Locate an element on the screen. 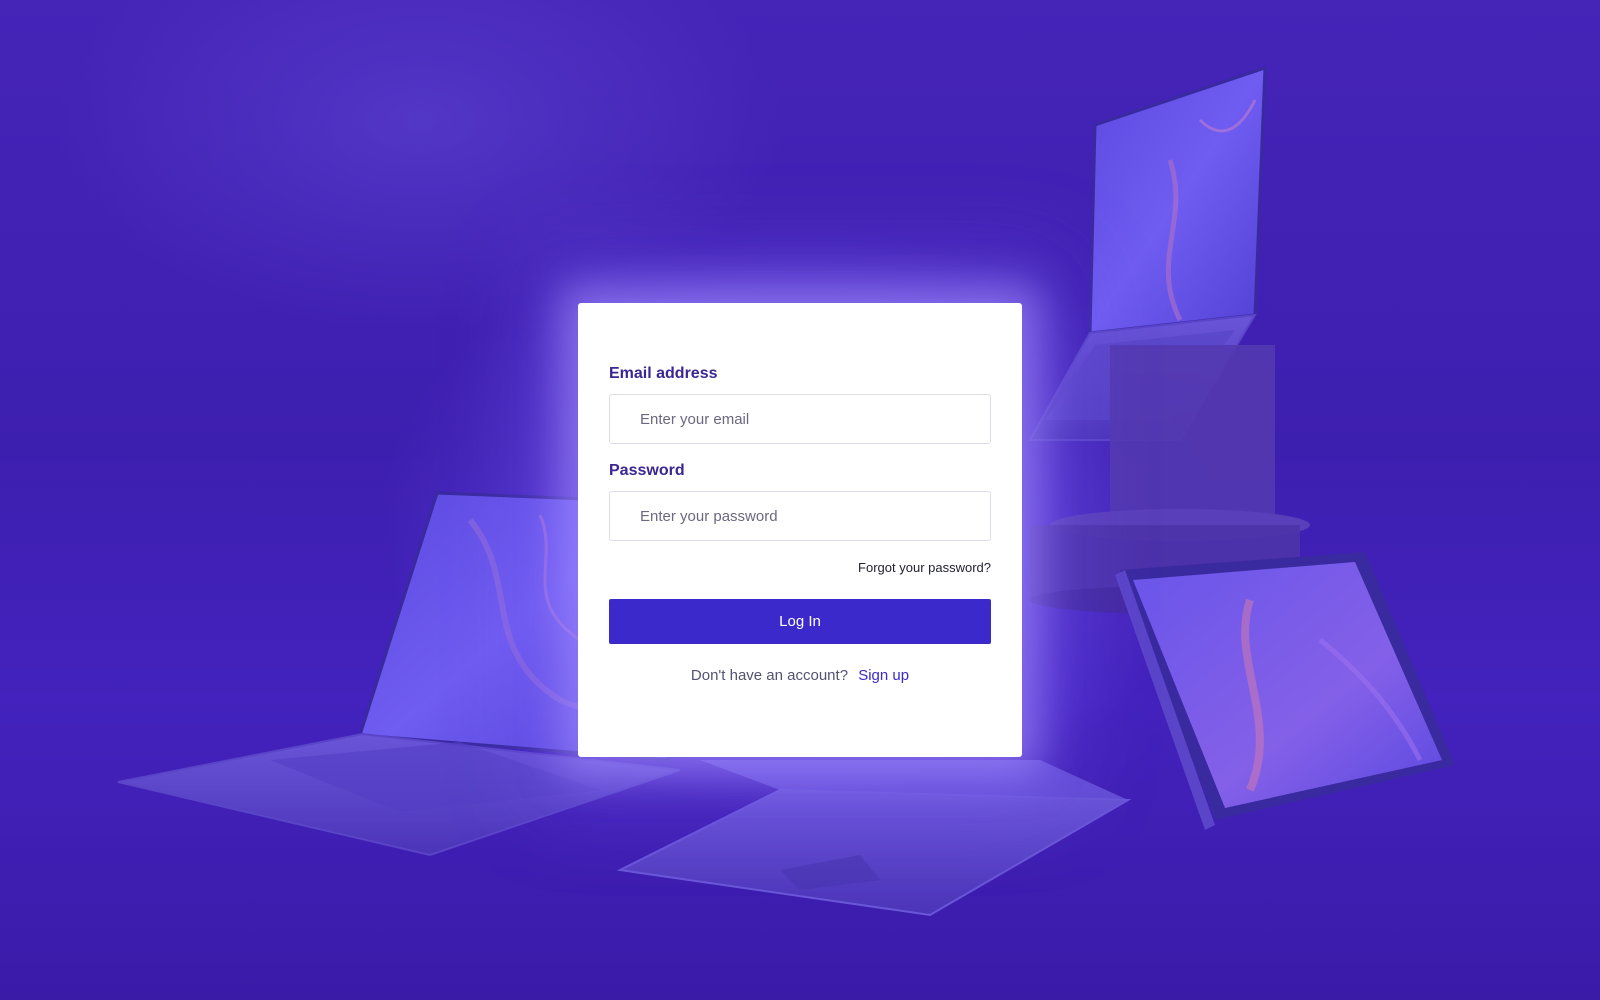 This screenshot has height=1000, width=1600. bottom-right-laptop is located at coordinates (1285, 691).